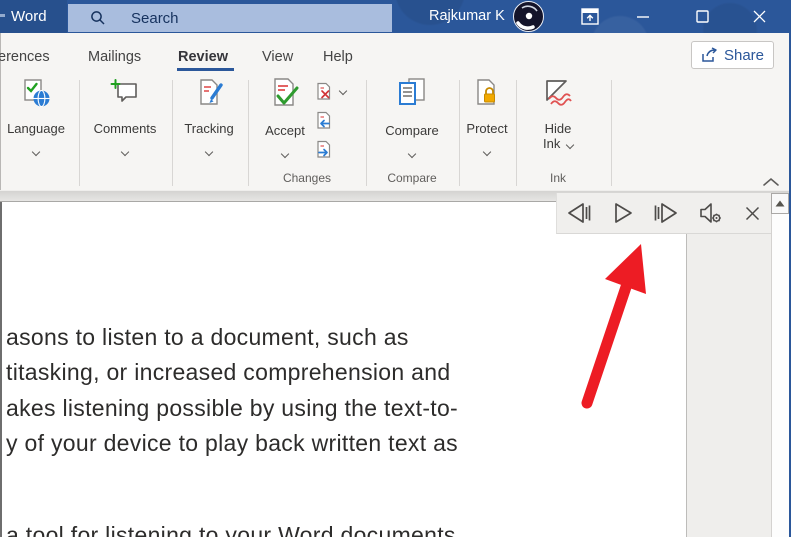  Describe the element at coordinates (334, 120) in the screenshot. I see `previous-change-button` at that location.